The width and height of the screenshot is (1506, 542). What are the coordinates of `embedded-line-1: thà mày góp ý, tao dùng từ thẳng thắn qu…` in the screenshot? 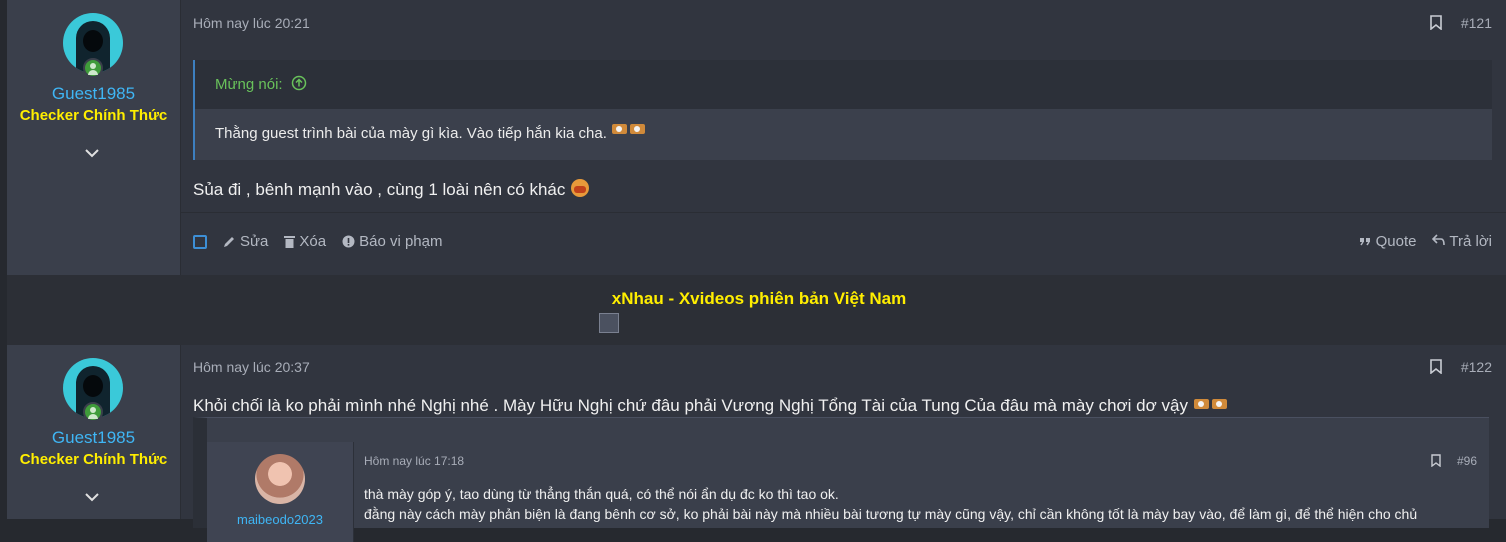 It's located at (601, 494).